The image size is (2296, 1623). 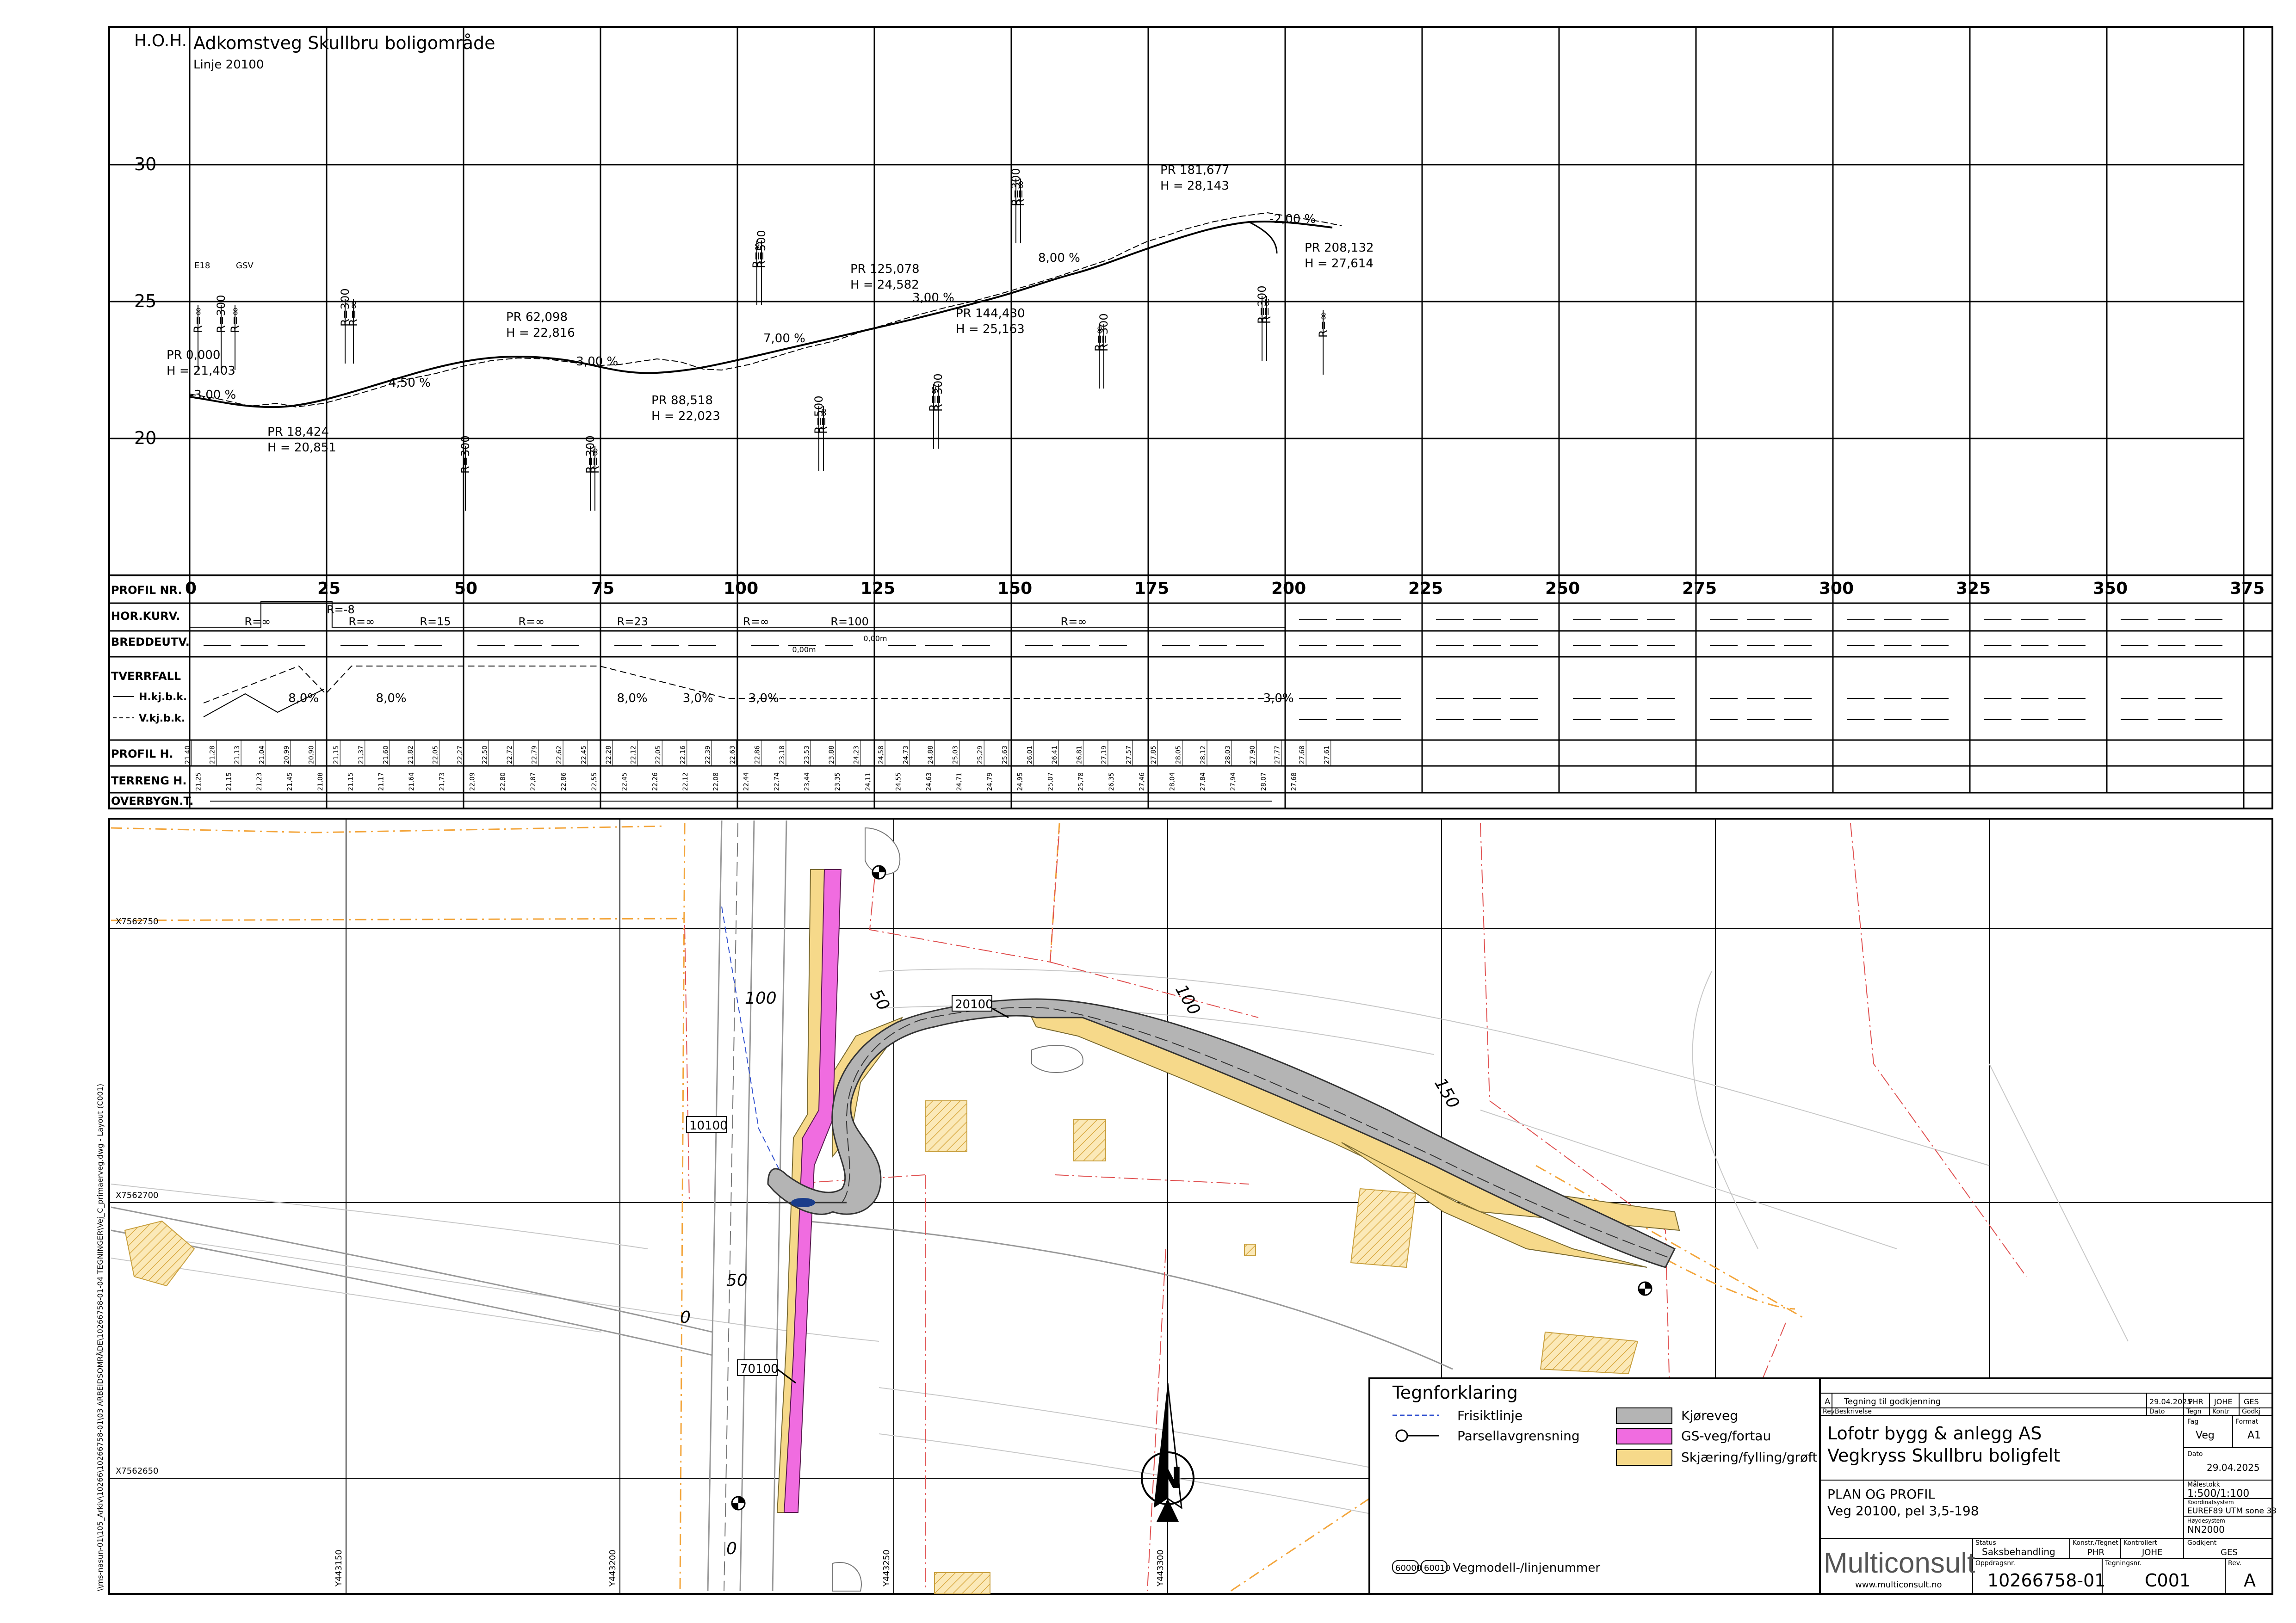 What do you see at coordinates (2193, 1422) in the screenshot?
I see `svg-text: Fag` at bounding box center [2193, 1422].